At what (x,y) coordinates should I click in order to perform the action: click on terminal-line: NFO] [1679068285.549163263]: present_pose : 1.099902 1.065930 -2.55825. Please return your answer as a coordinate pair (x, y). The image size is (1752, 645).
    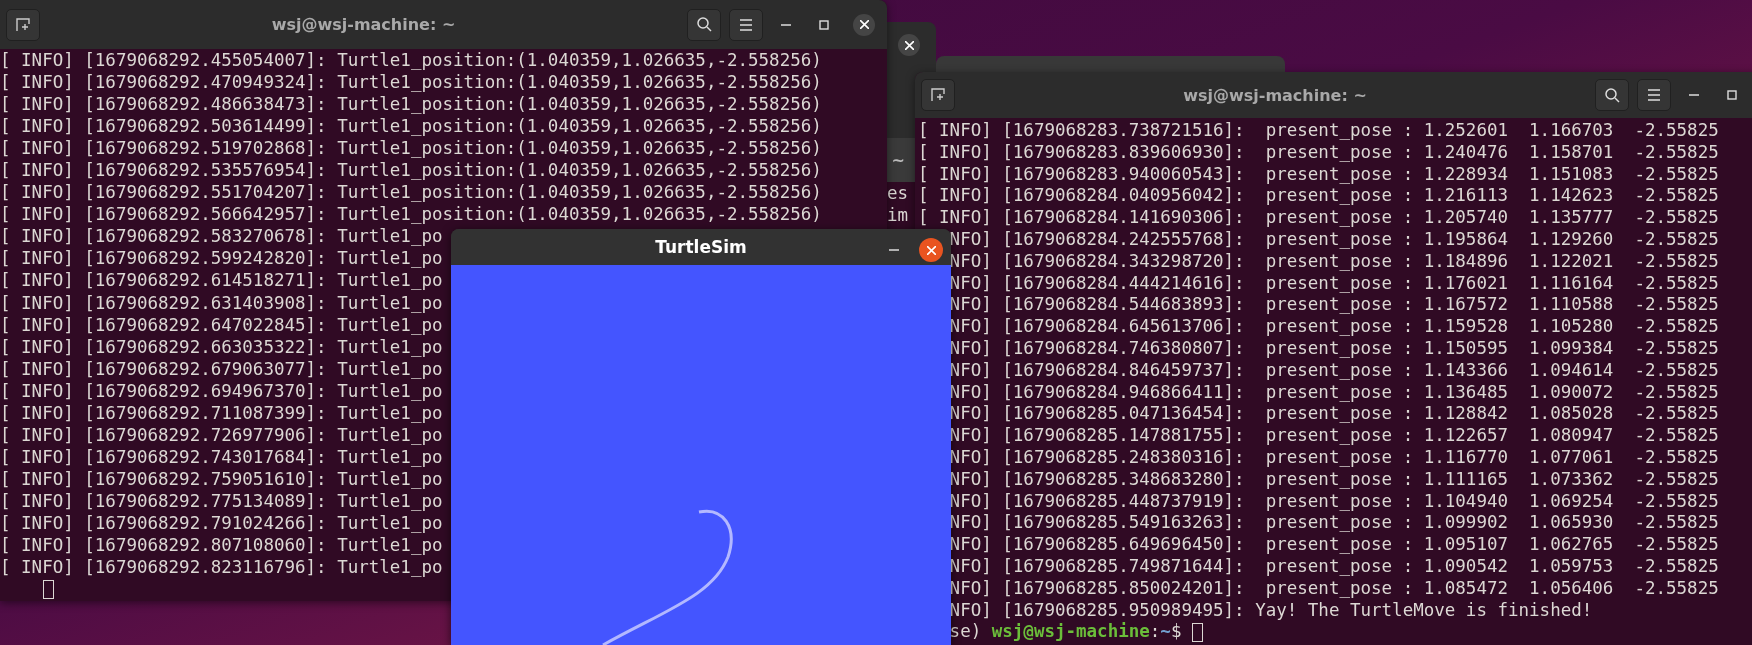
    Looking at the image, I should click on (1334, 523).